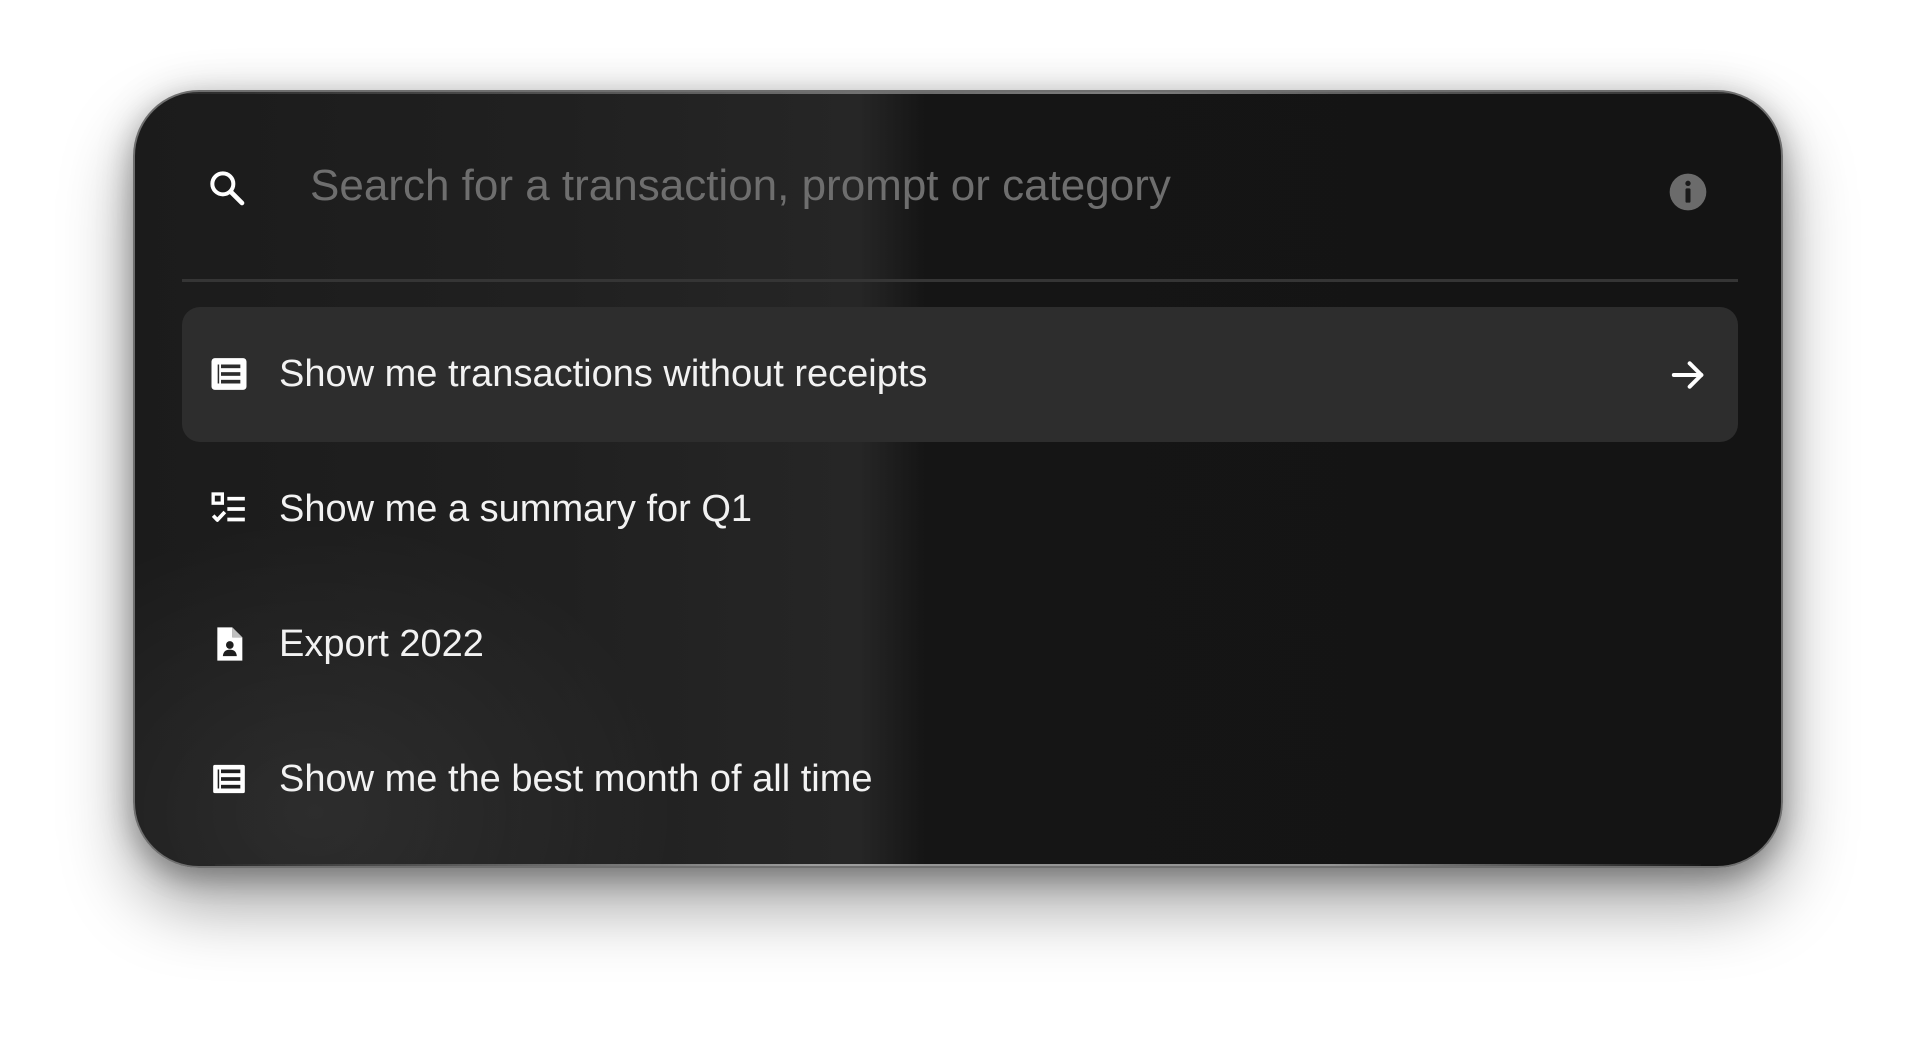  I want to click on suggestion-item-summary-q1: Show me a summary for Q1, so click(960, 509).